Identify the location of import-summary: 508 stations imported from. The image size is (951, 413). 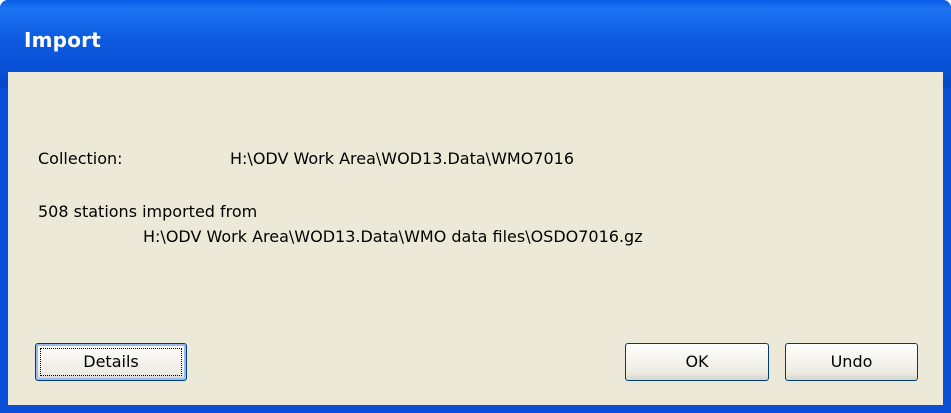
(148, 211).